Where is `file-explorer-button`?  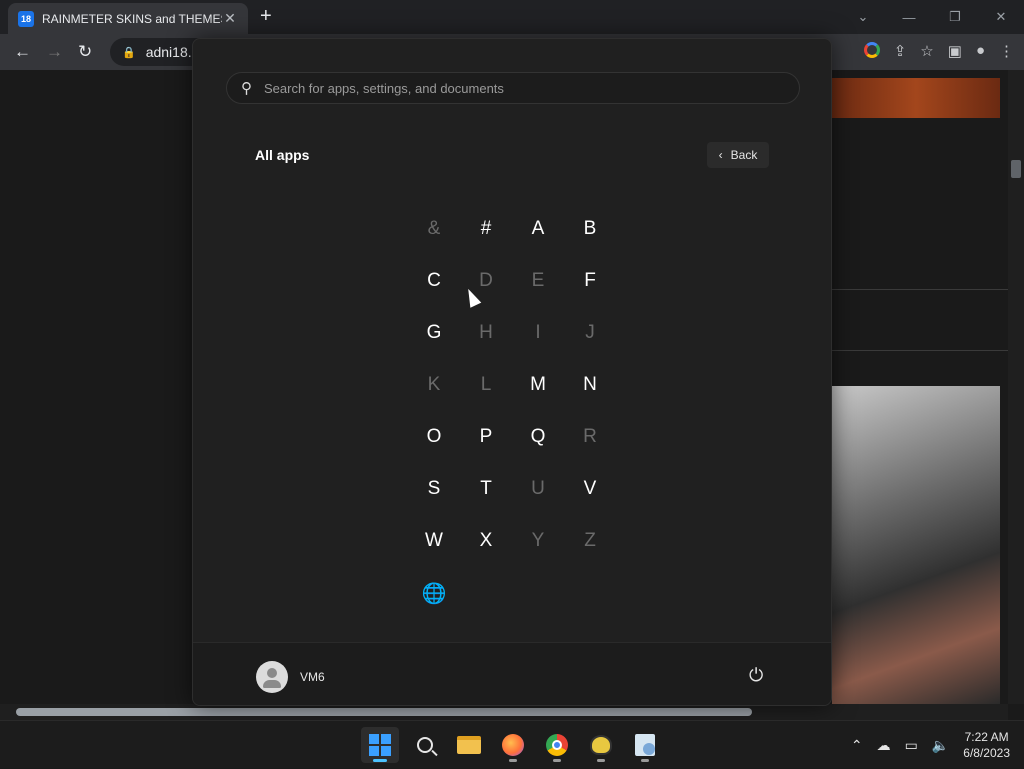 file-explorer-button is located at coordinates (469, 745).